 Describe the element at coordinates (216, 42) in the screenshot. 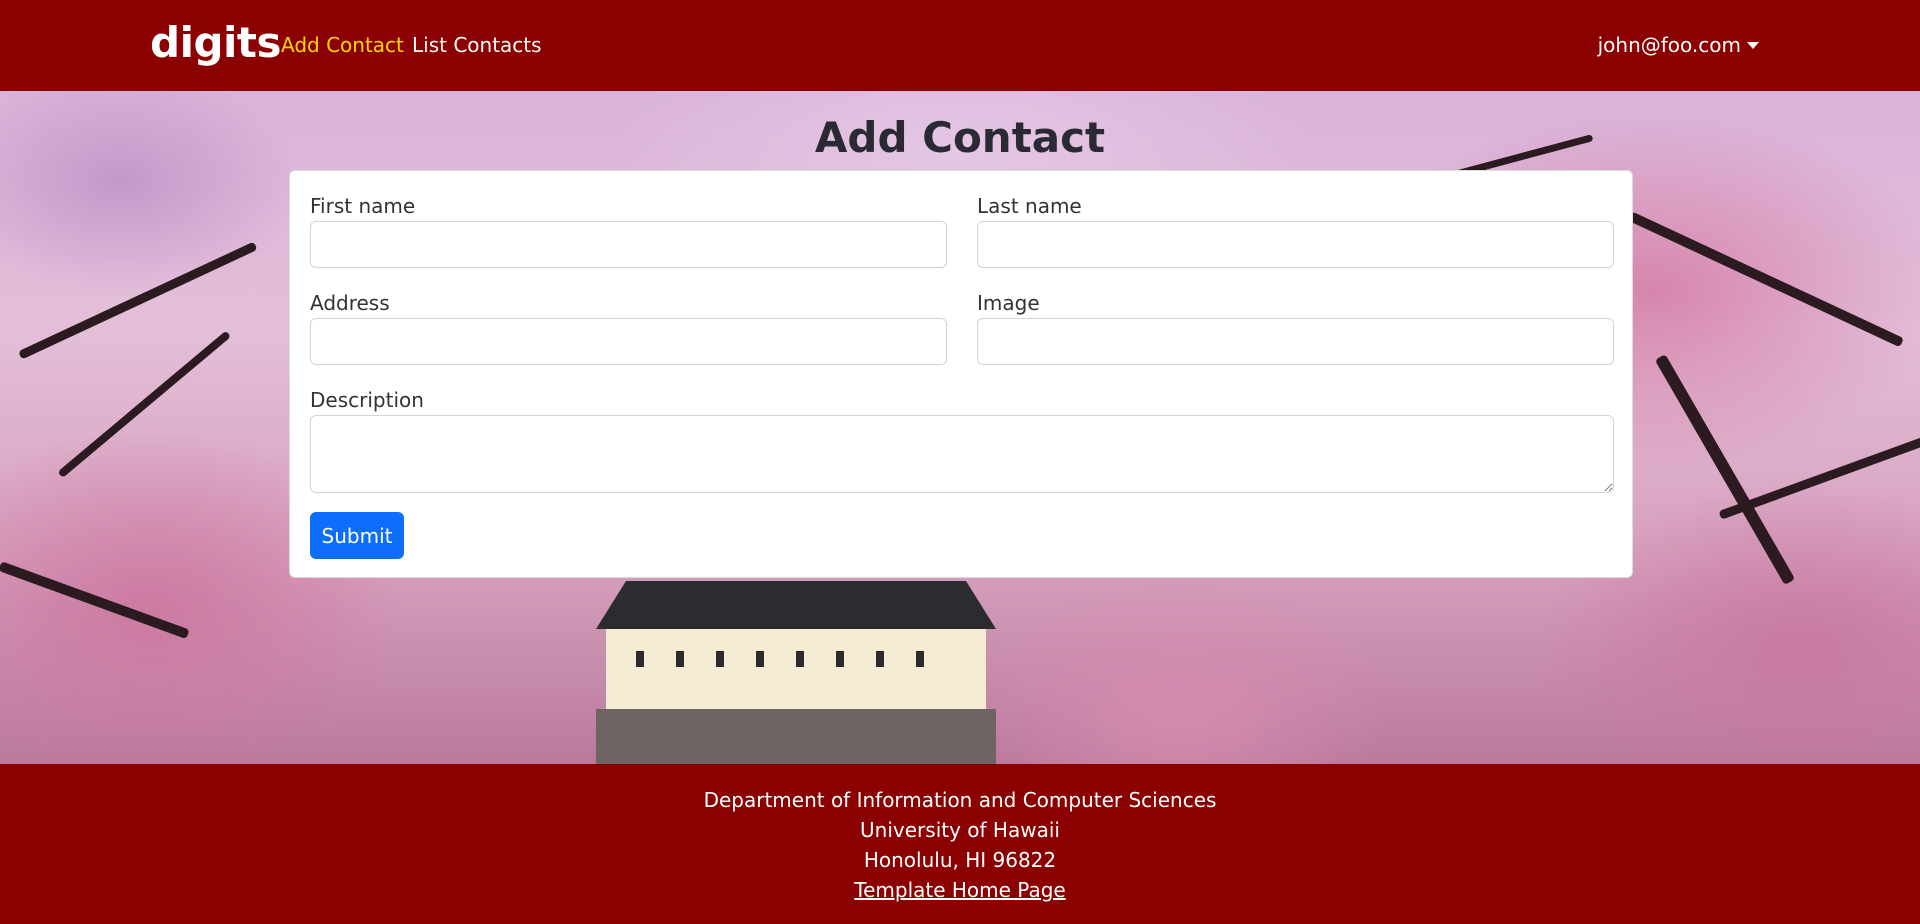

I see `brand-logo: digits` at that location.